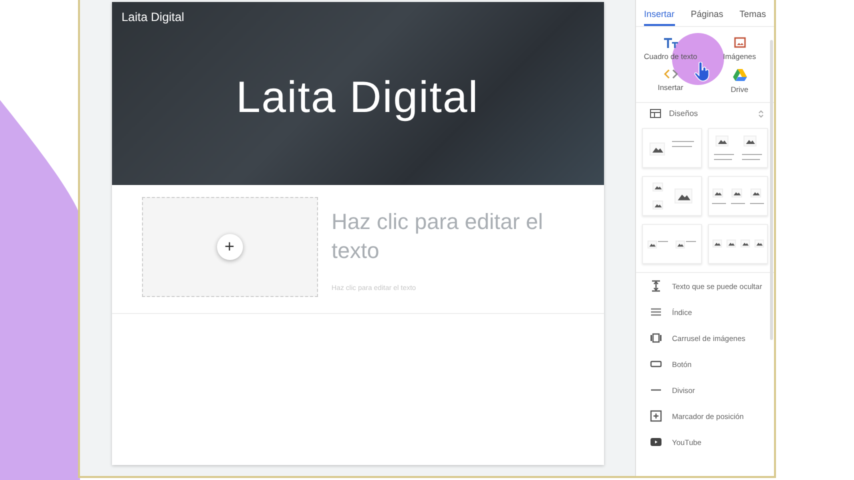  I want to click on click-highlight, so click(698, 59).